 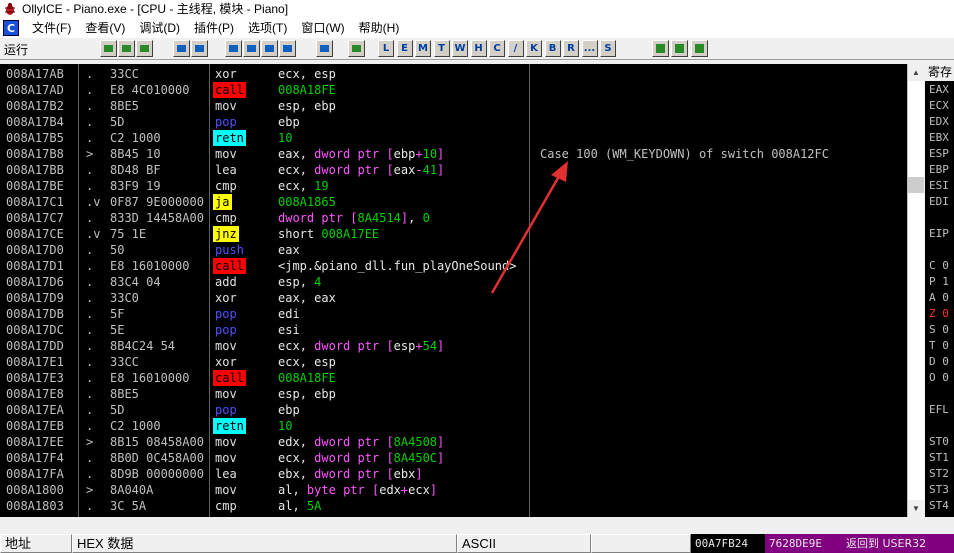 What do you see at coordinates (728, 543) in the screenshot?
I see `stack-address: 00A7FB24` at bounding box center [728, 543].